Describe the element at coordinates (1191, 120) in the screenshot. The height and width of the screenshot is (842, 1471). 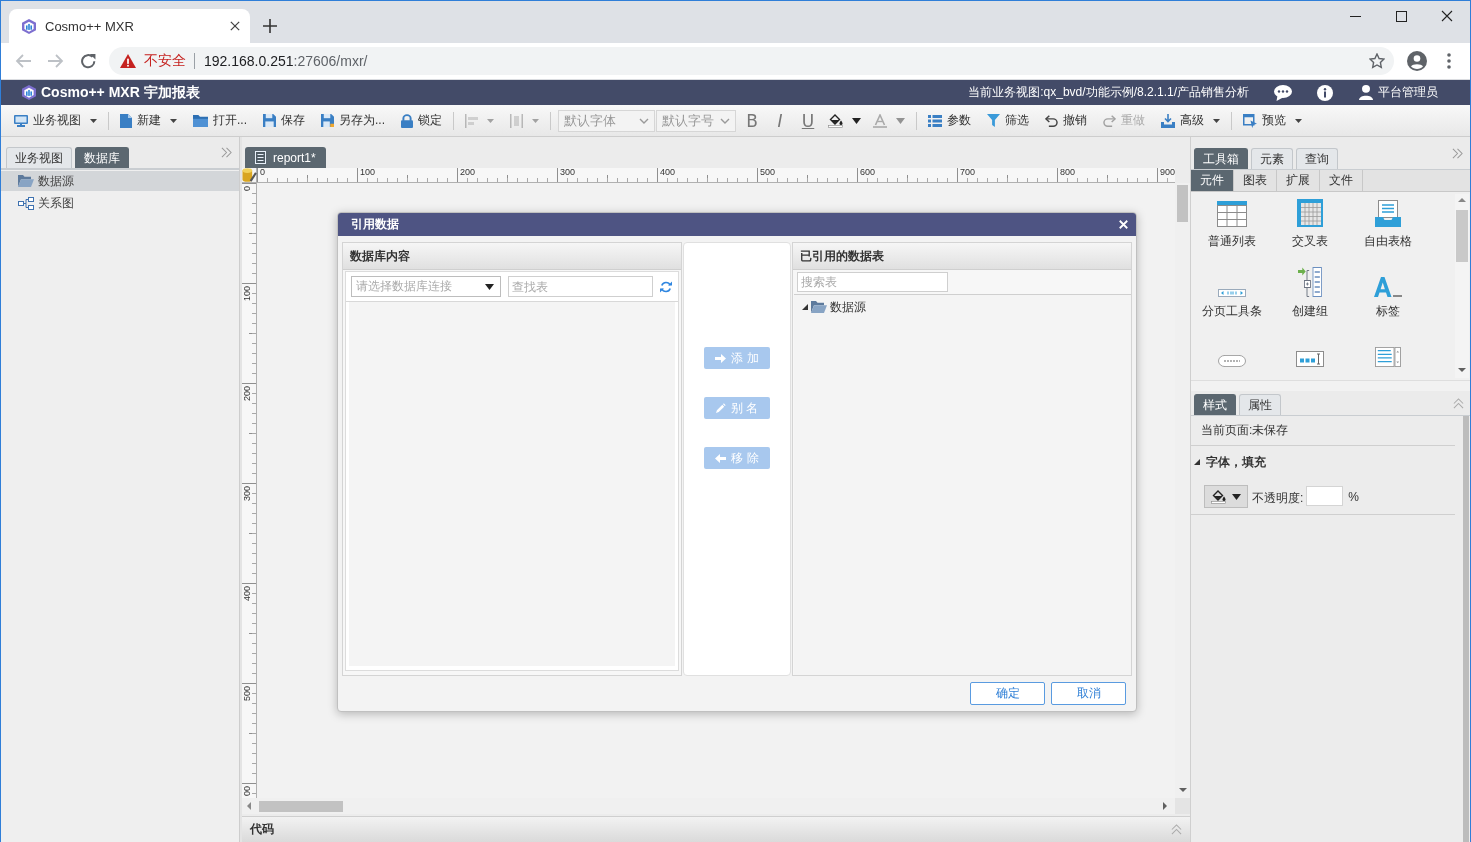
I see `advanced-button: 高级` at that location.